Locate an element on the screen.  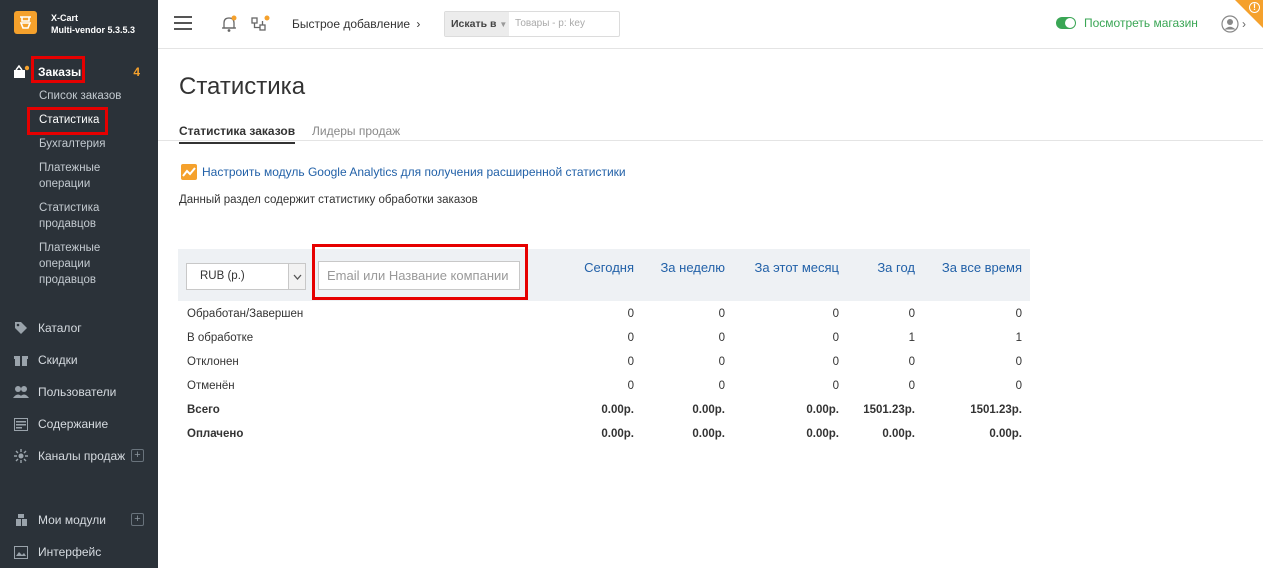
quick-add-label: Быстрое добавление is located at coordinates (351, 24).